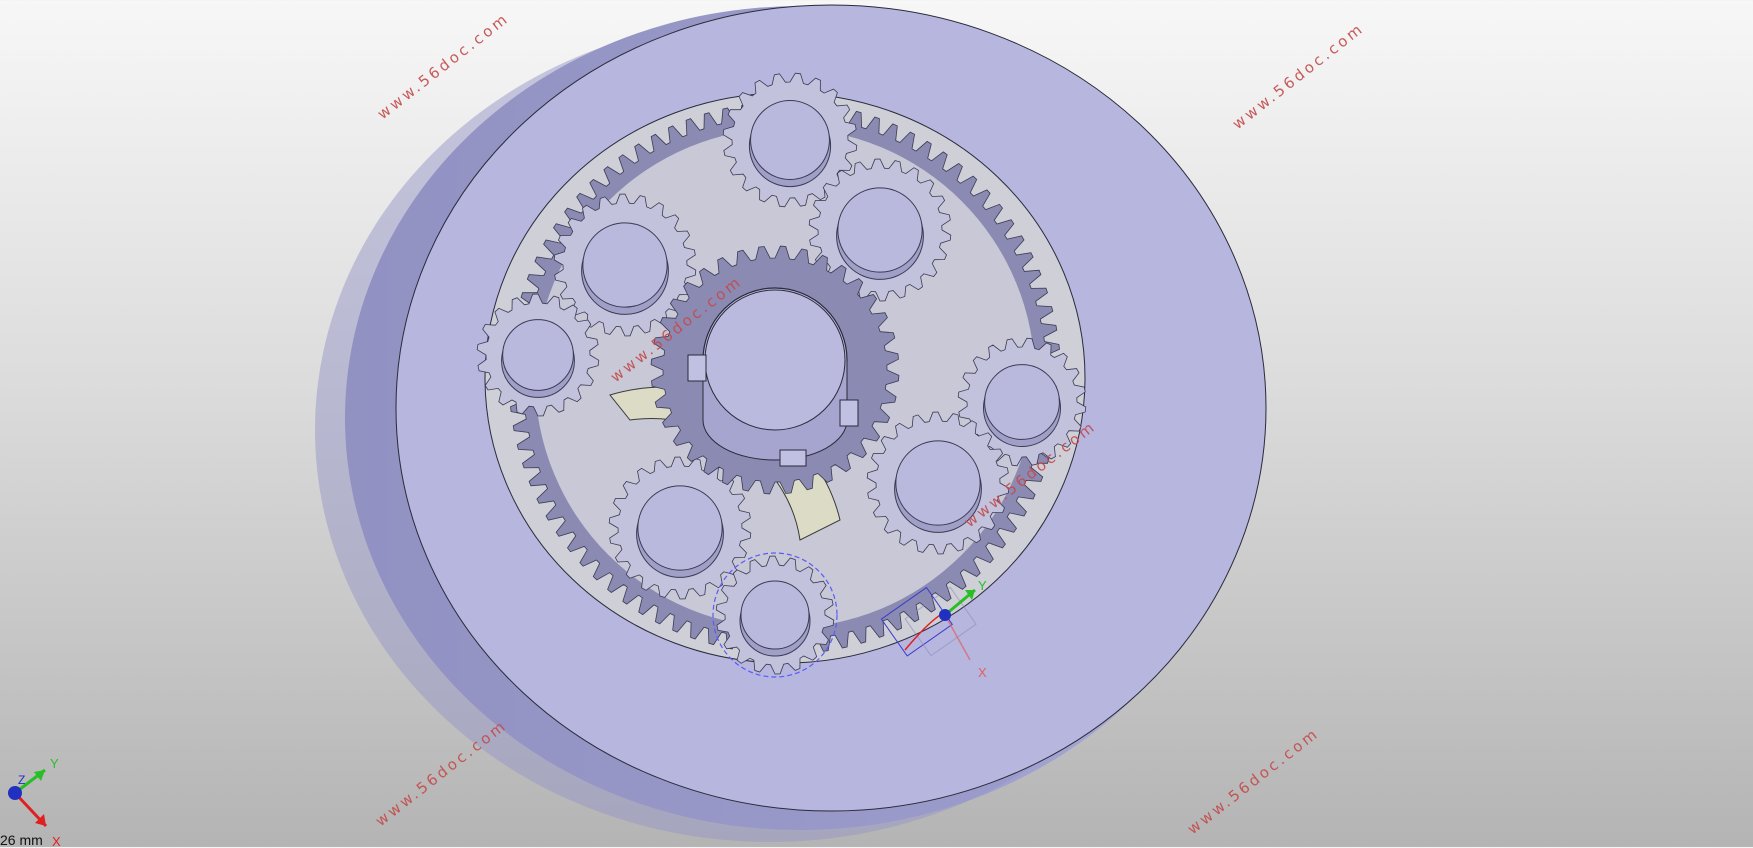  I want to click on triad-x-label: X, so click(56, 840).